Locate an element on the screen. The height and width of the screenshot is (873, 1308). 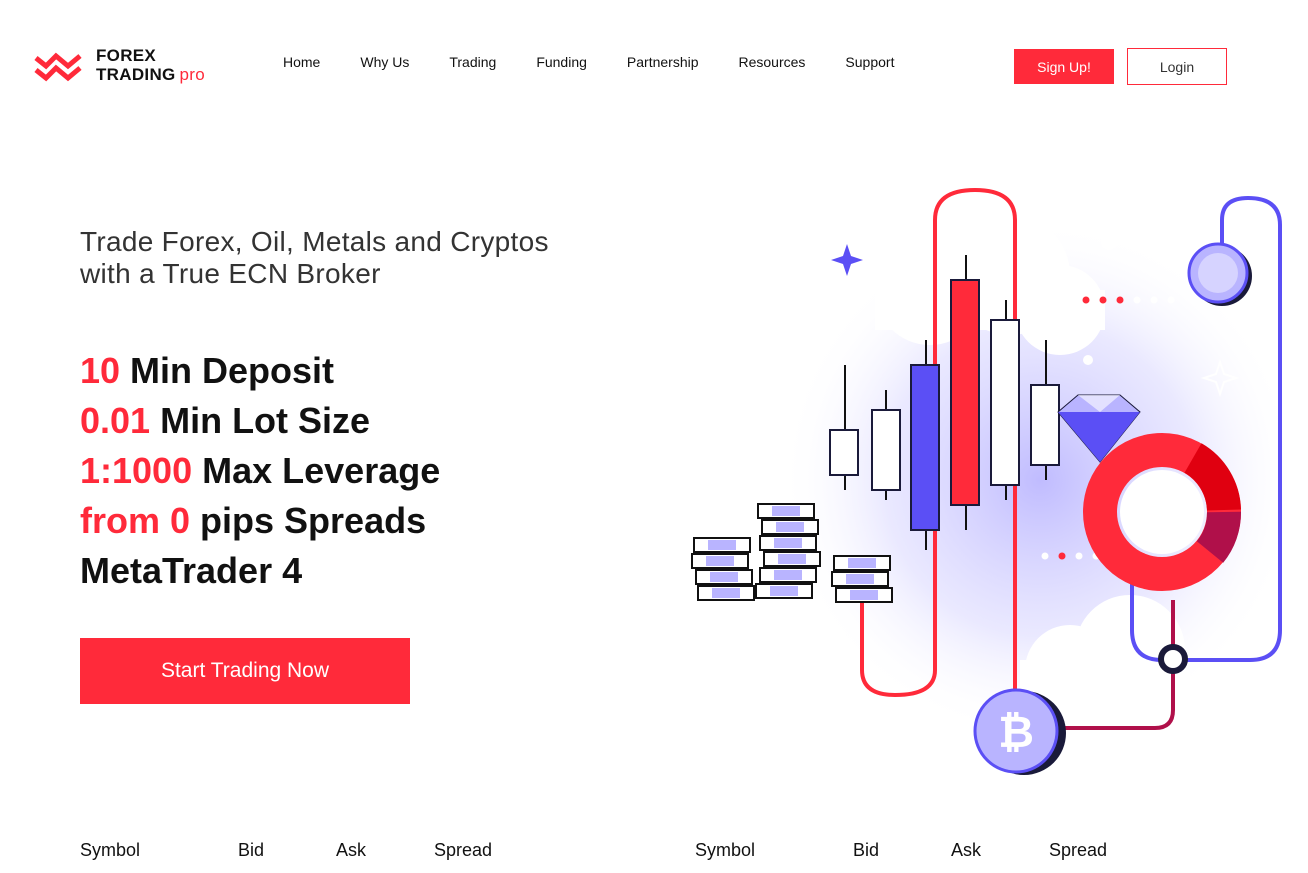
tagline-line2: with a True ECN Broker is located at coordinates (230, 273).